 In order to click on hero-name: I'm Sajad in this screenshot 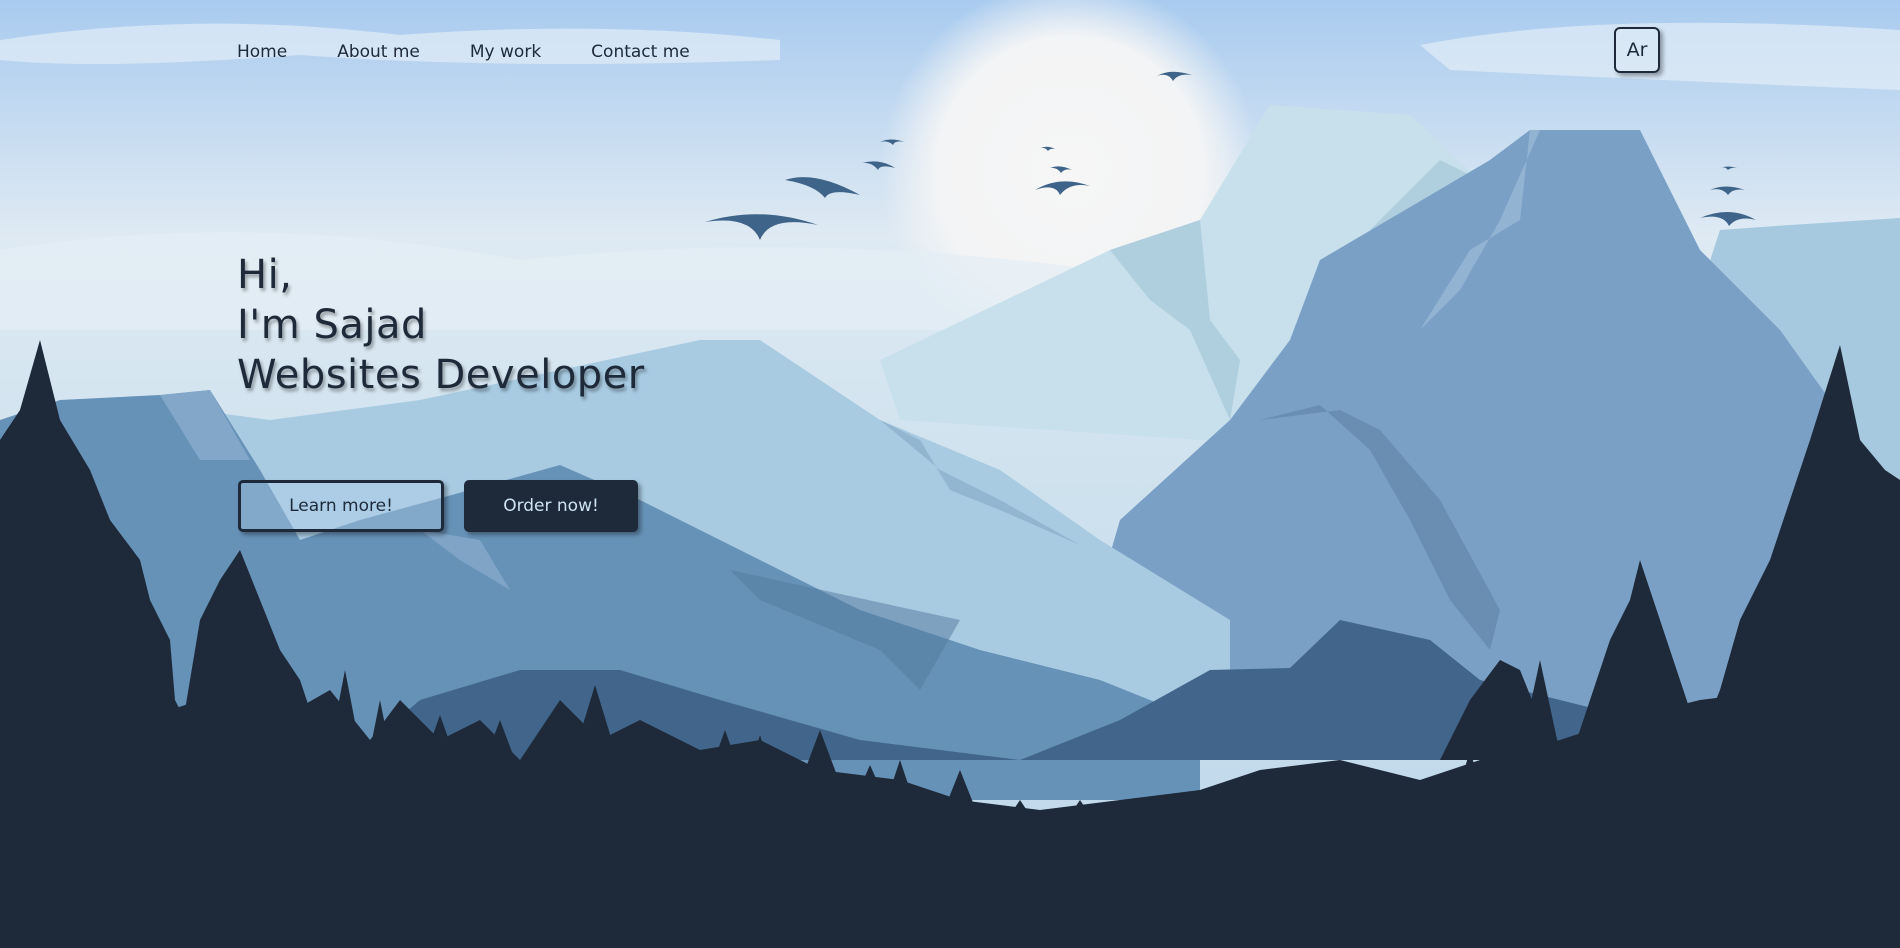, I will do `click(332, 325)`.